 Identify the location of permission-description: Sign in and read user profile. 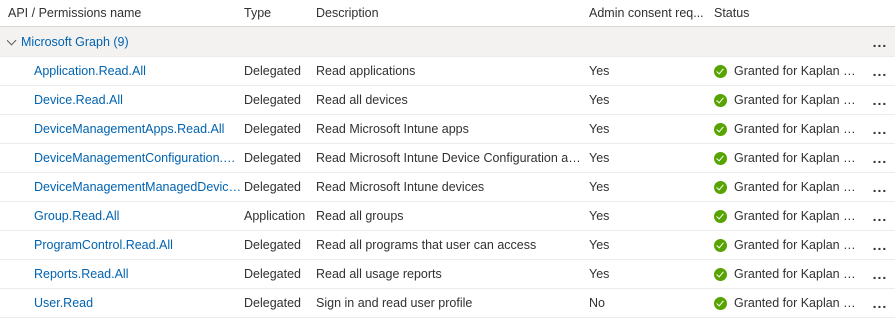
(394, 303).